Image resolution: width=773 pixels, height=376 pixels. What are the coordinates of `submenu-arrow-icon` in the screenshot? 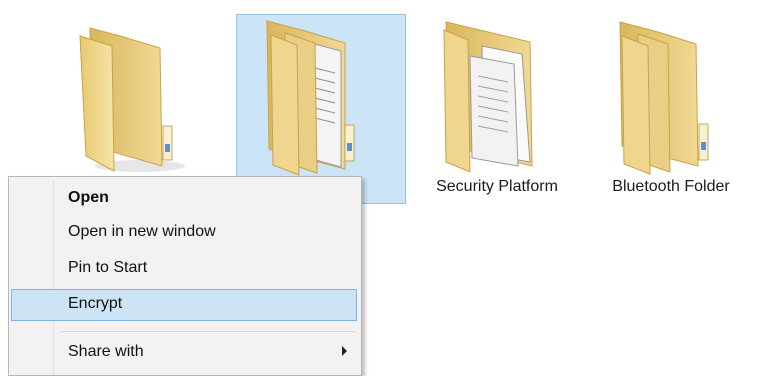 It's located at (344, 351).